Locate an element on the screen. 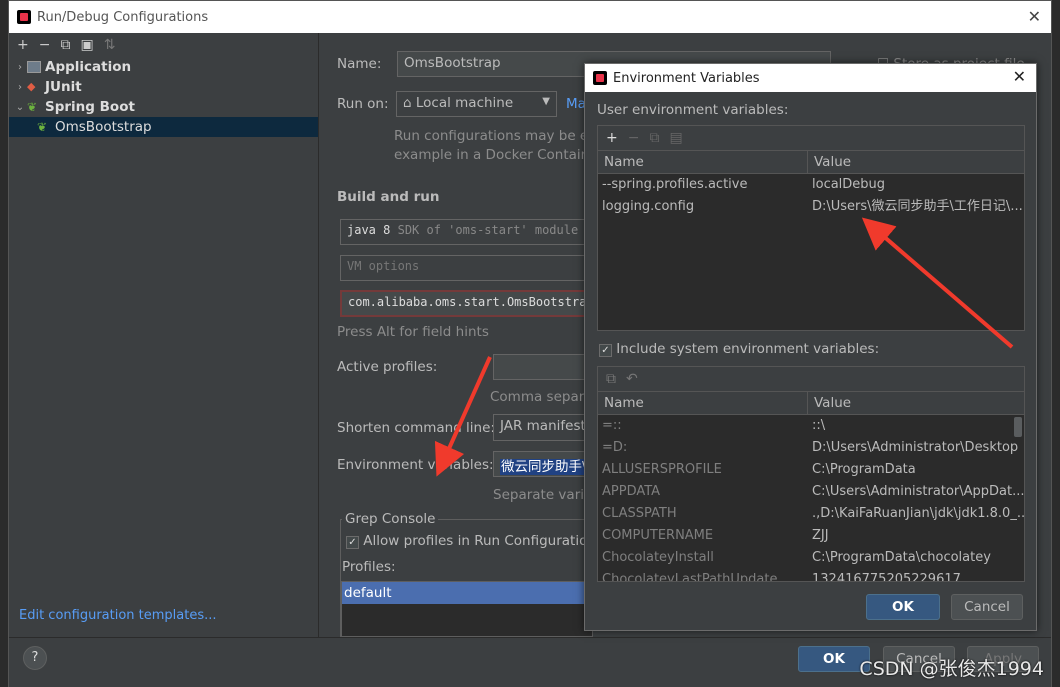 The width and height of the screenshot is (1060, 687). tree-toolbar: + − ⧉ ▣ ⇅ is located at coordinates (163, 45).